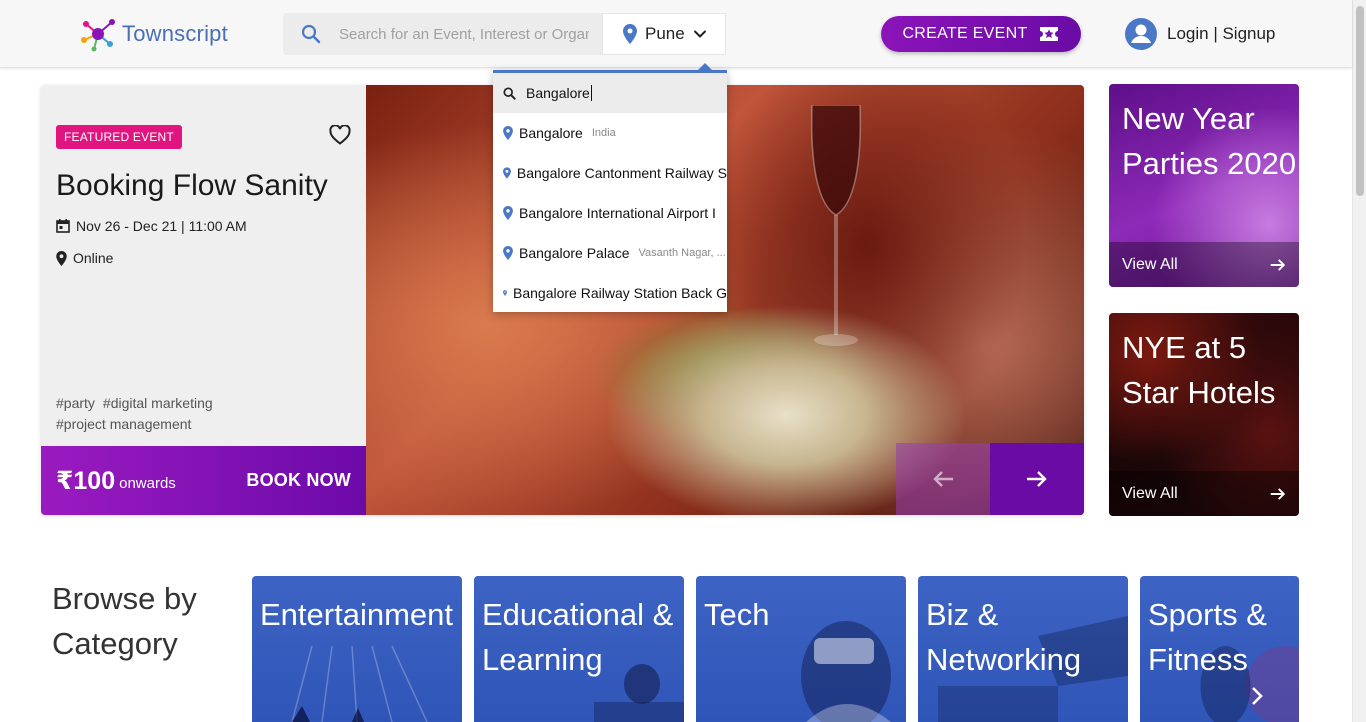  Describe the element at coordinates (123, 424) in the screenshot. I see `event-tag: #project management` at that location.